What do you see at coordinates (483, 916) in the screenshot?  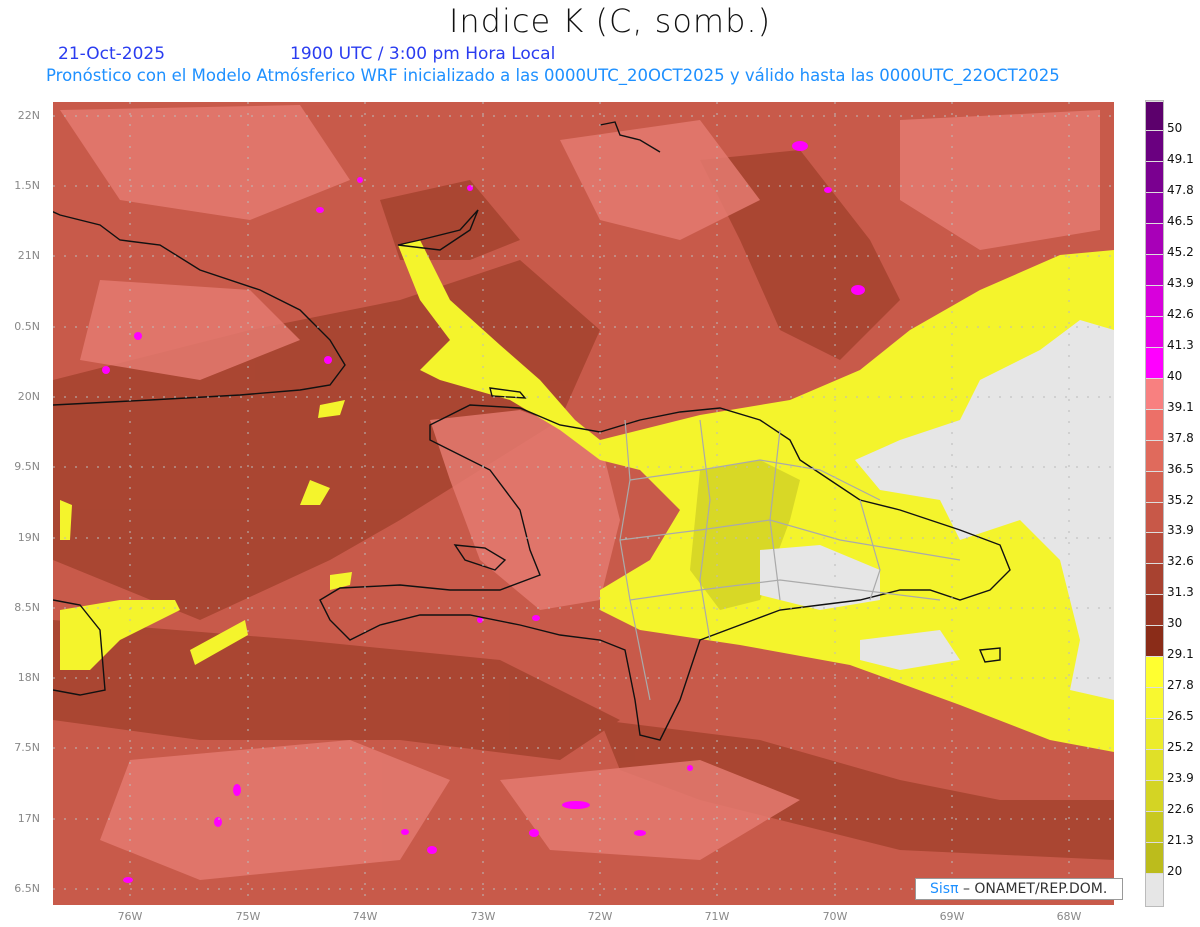 I see `lon-label: 73W` at bounding box center [483, 916].